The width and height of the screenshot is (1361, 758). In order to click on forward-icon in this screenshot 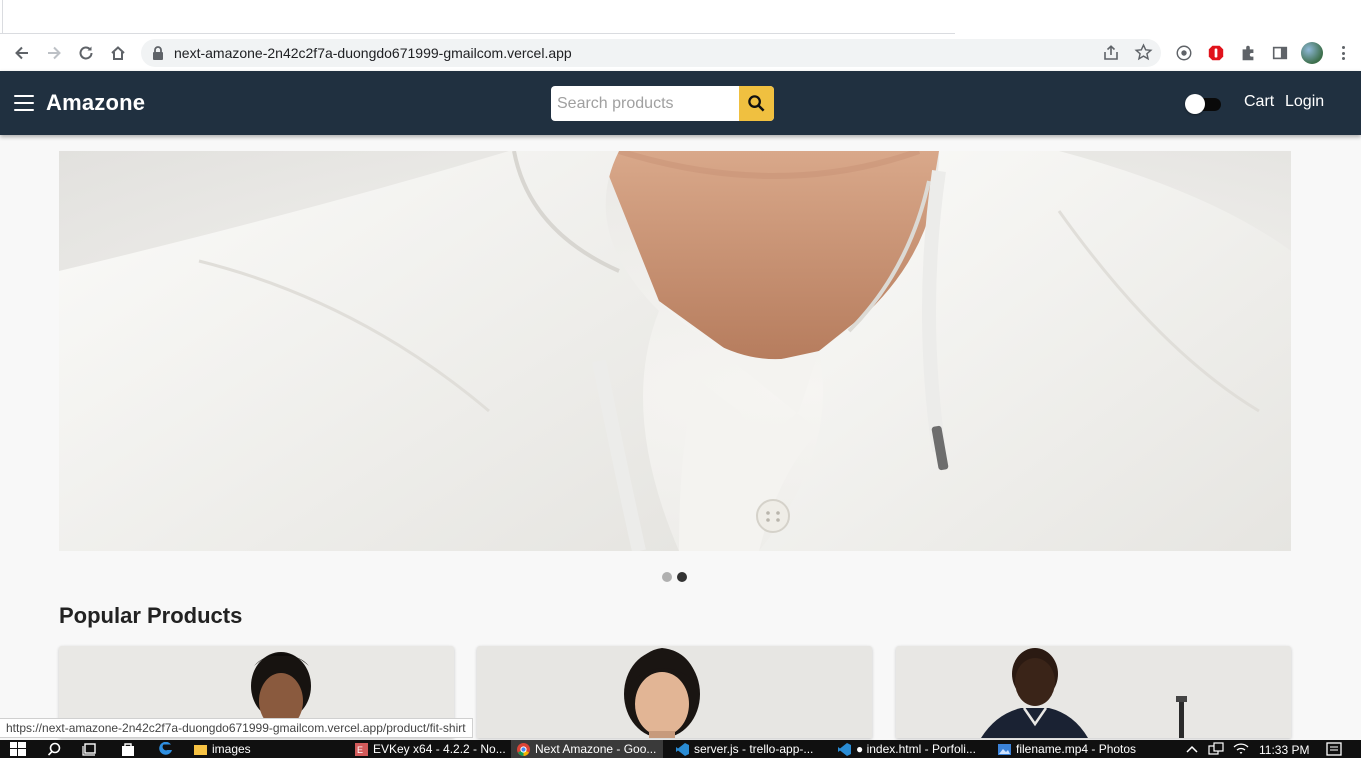, I will do `click(54, 53)`.